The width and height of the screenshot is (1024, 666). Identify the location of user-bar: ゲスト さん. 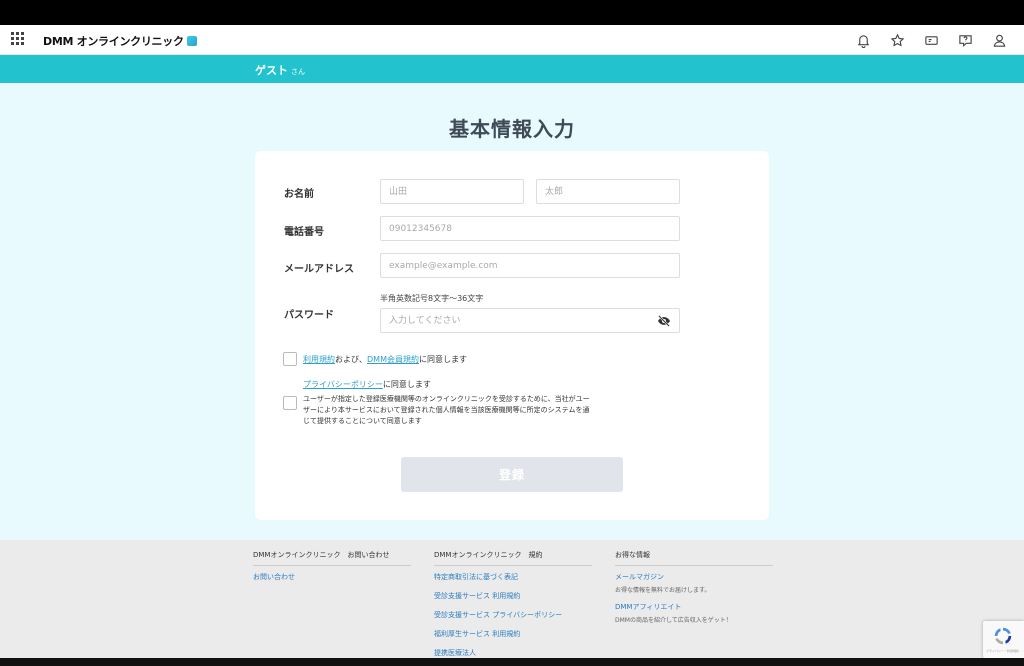
(512, 69).